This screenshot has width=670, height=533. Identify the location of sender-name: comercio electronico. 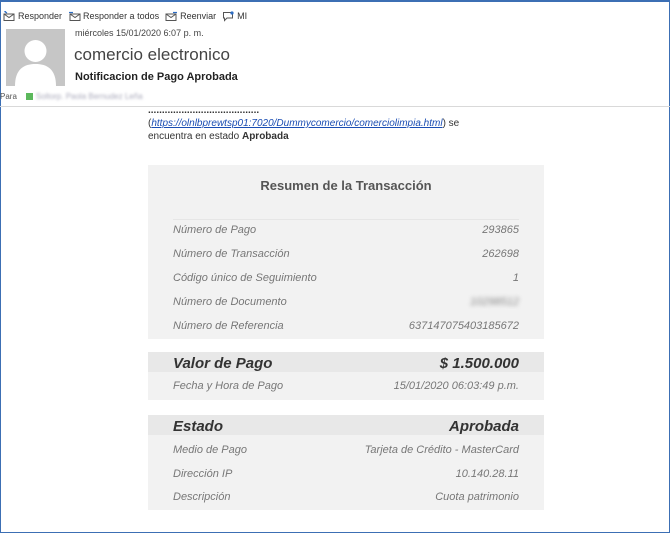
(152, 55).